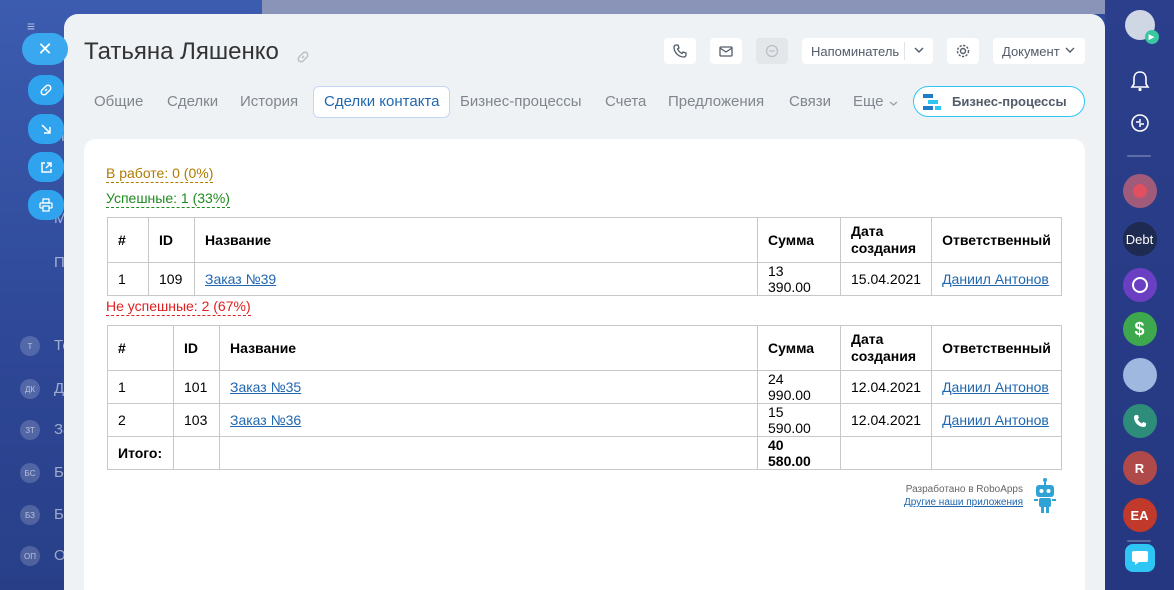 The height and width of the screenshot is (590, 1174). Describe the element at coordinates (886, 348) in the screenshot. I see `col-date: Дата создания` at that location.